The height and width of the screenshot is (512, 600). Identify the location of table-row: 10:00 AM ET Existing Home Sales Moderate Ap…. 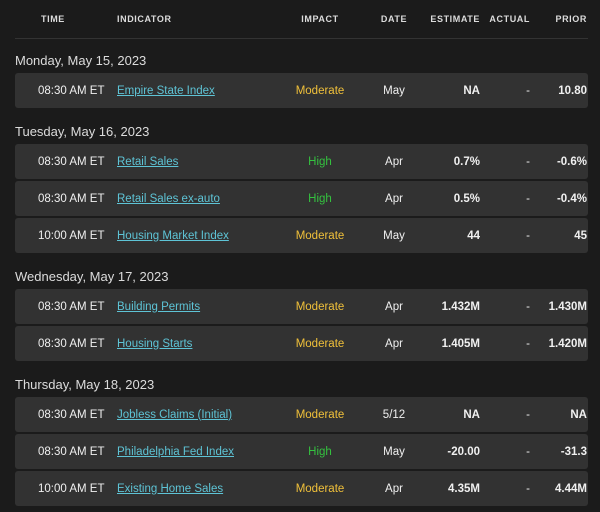
(301, 488).